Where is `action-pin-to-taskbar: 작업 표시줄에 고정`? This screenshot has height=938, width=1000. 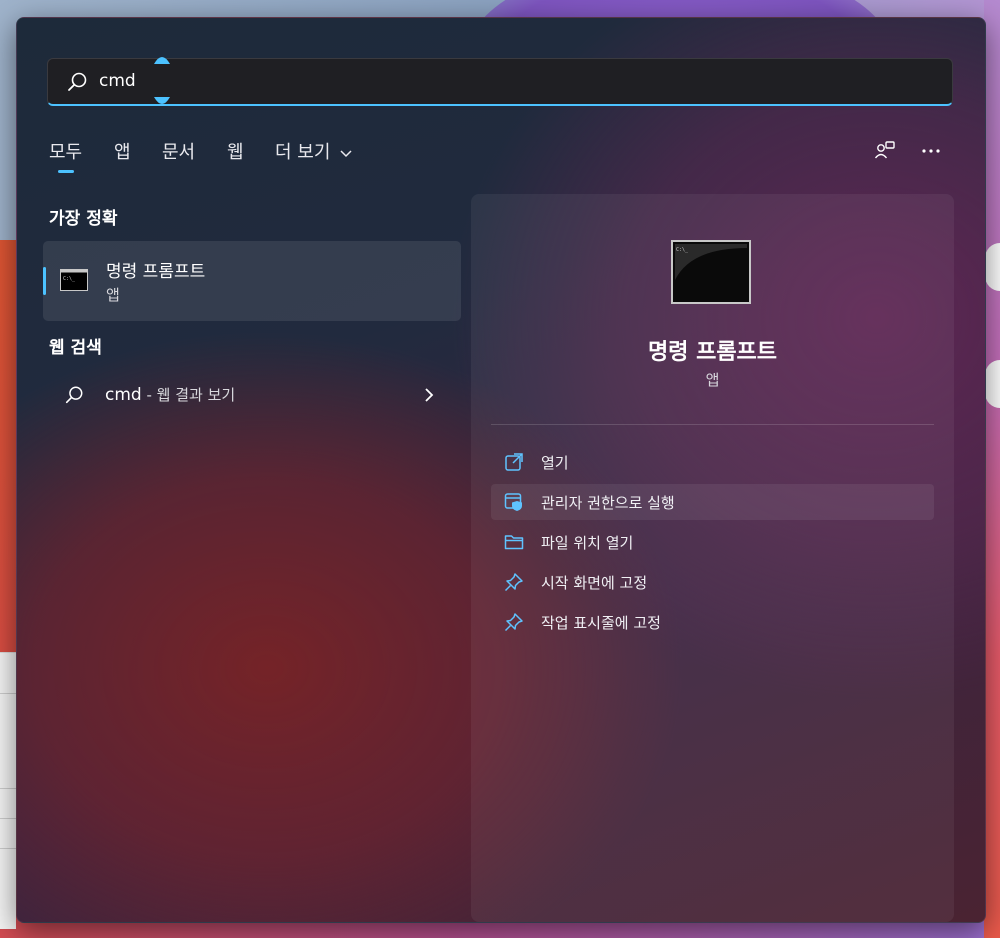 action-pin-to-taskbar: 작업 표시줄에 고정 is located at coordinates (712, 622).